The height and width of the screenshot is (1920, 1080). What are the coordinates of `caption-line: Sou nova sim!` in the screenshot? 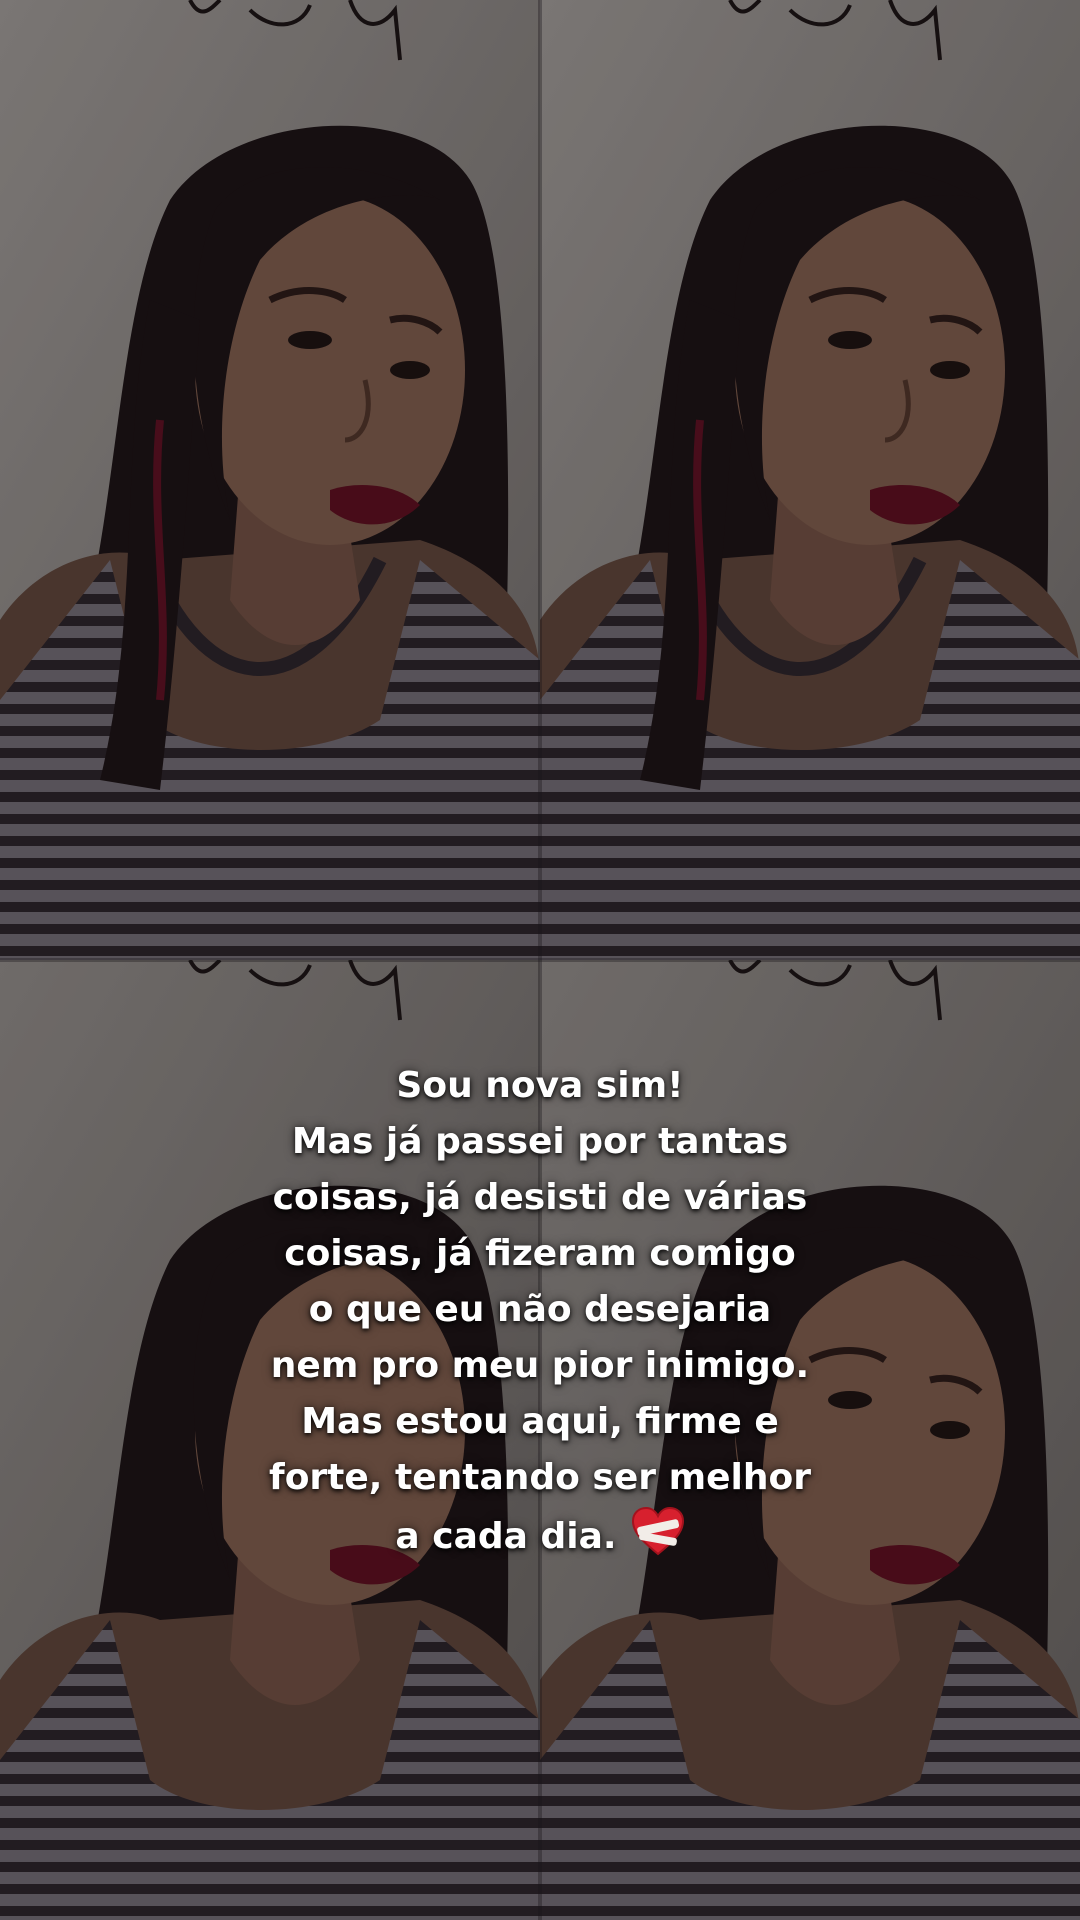 It's located at (540, 1085).